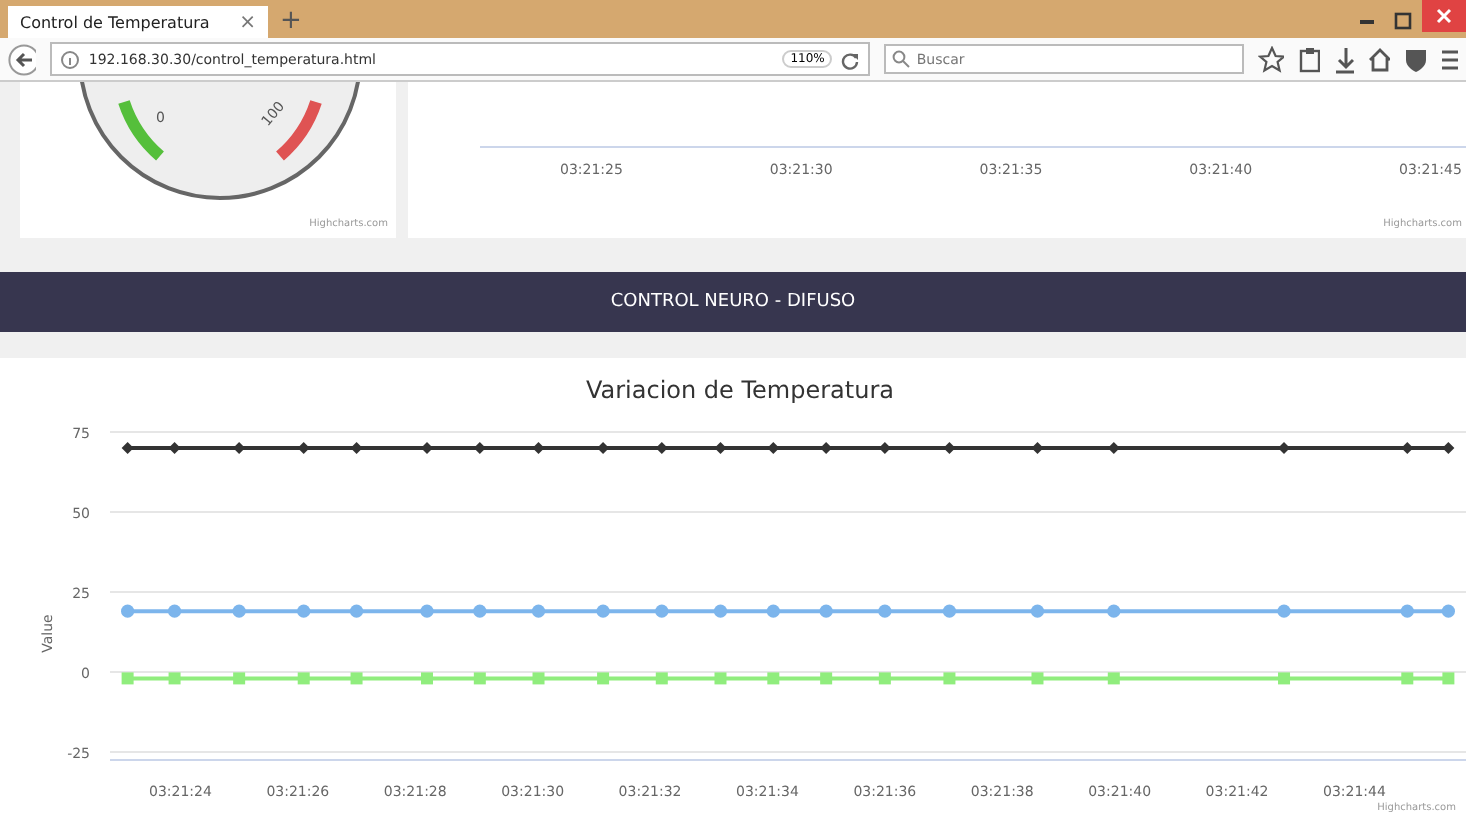  What do you see at coordinates (1379, 59) in the screenshot?
I see `home-icon` at bounding box center [1379, 59].